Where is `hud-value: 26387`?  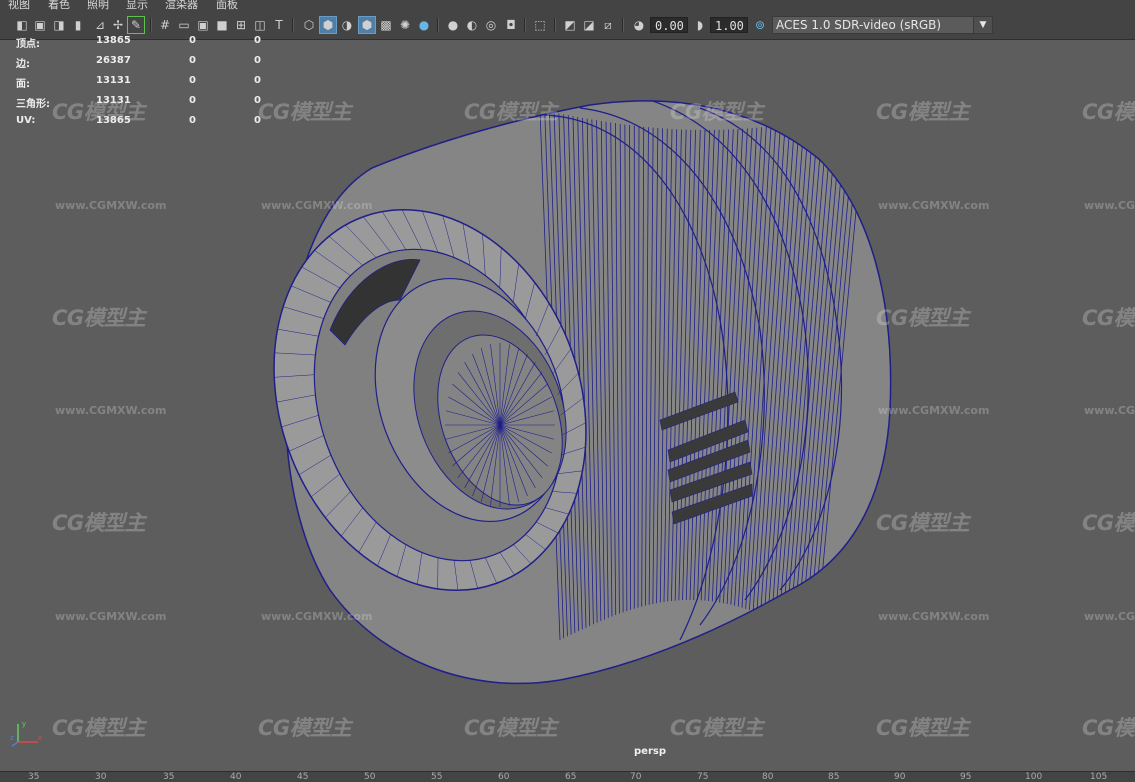 hud-value: 26387 is located at coordinates (113, 60).